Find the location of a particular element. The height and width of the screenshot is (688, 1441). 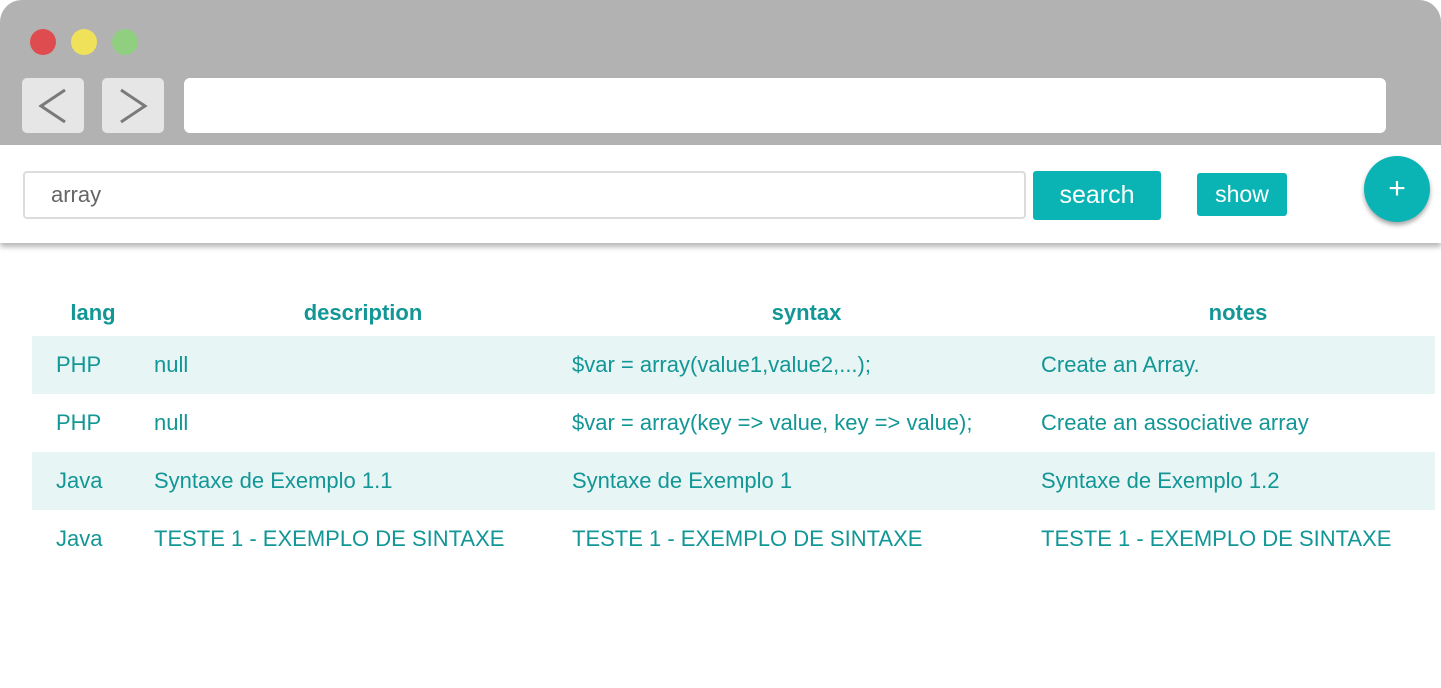

chevron-right-icon is located at coordinates (134, 105).